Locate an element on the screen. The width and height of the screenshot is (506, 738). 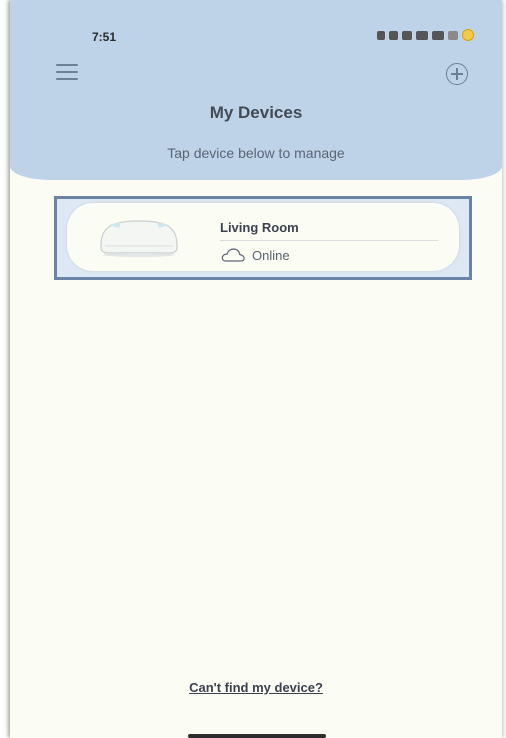
page-title: My Devices is located at coordinates (256, 112).